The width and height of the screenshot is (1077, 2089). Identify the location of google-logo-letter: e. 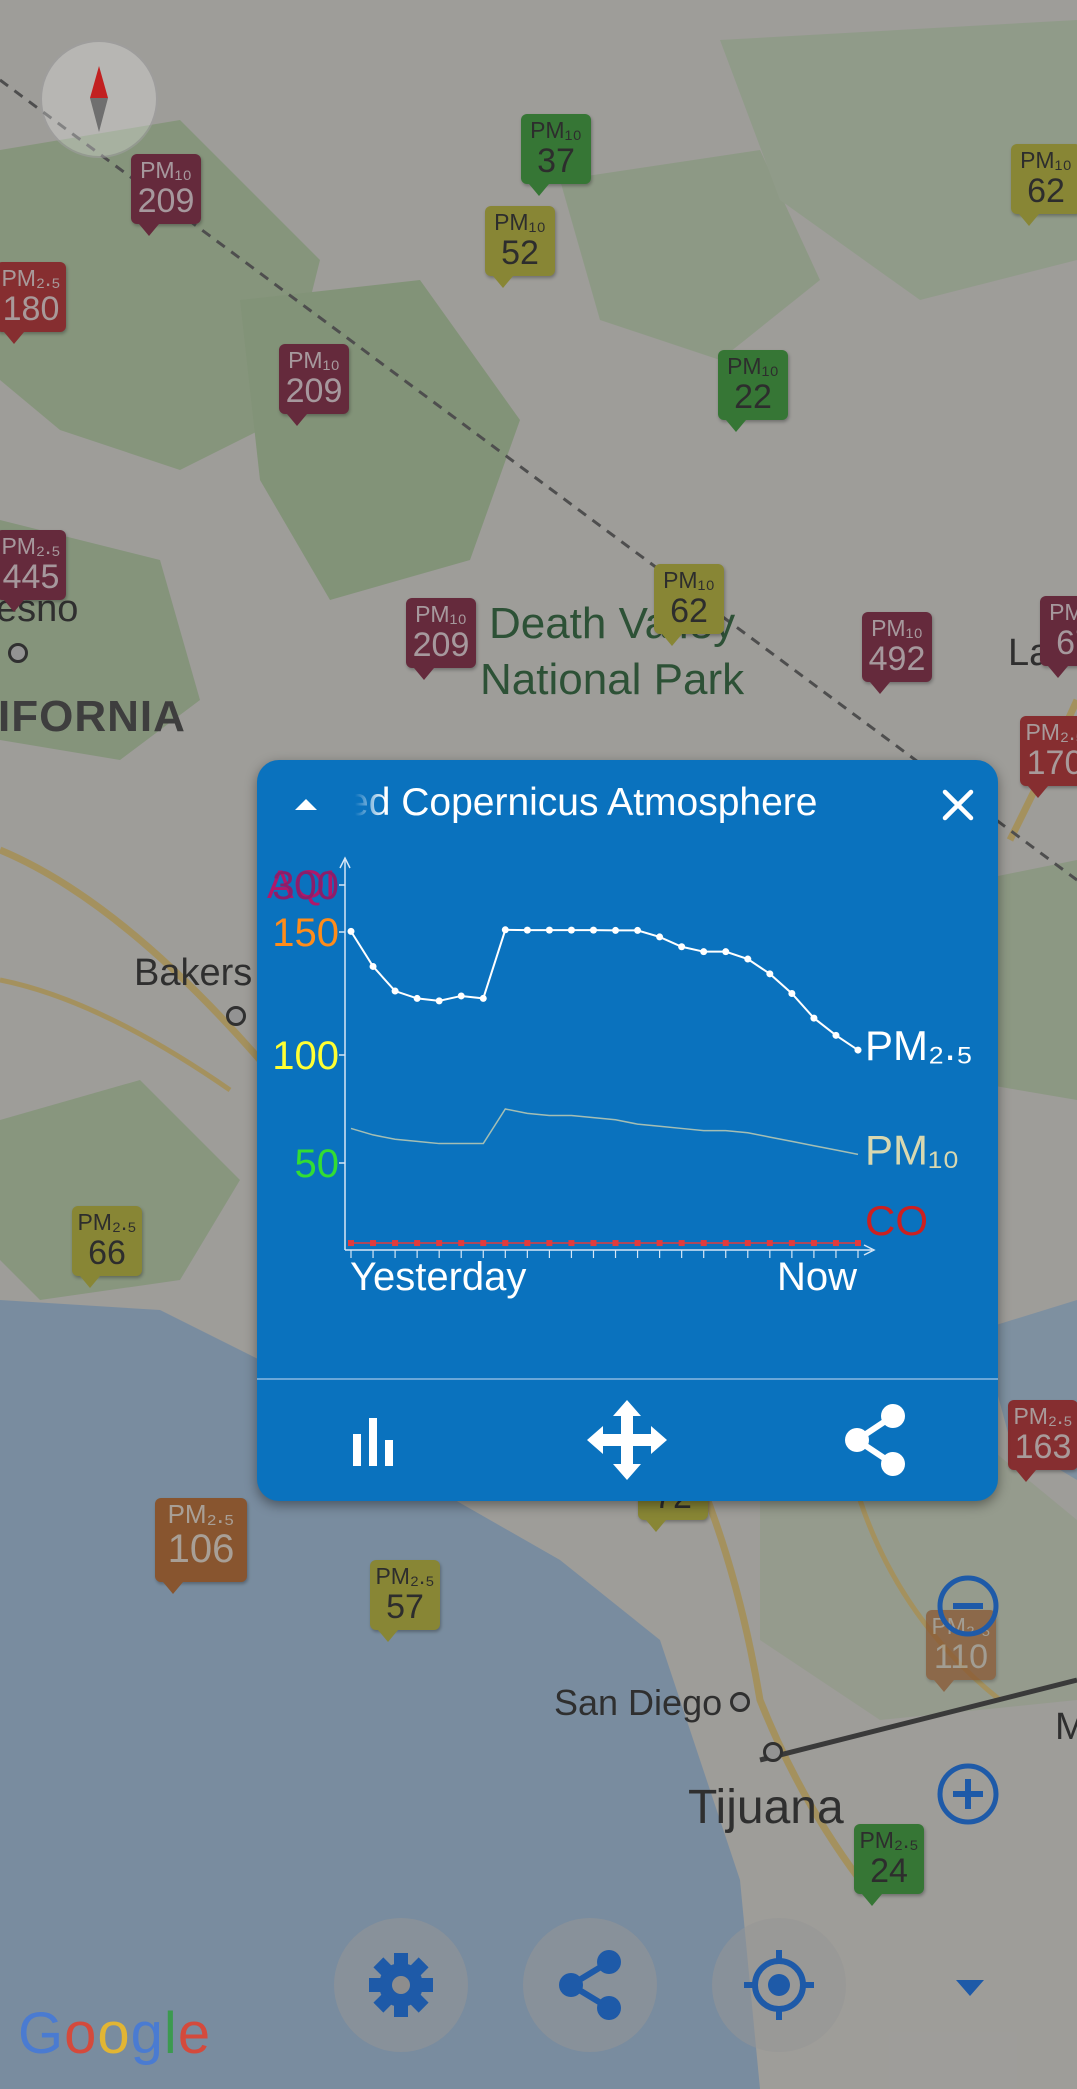
(194, 2033).